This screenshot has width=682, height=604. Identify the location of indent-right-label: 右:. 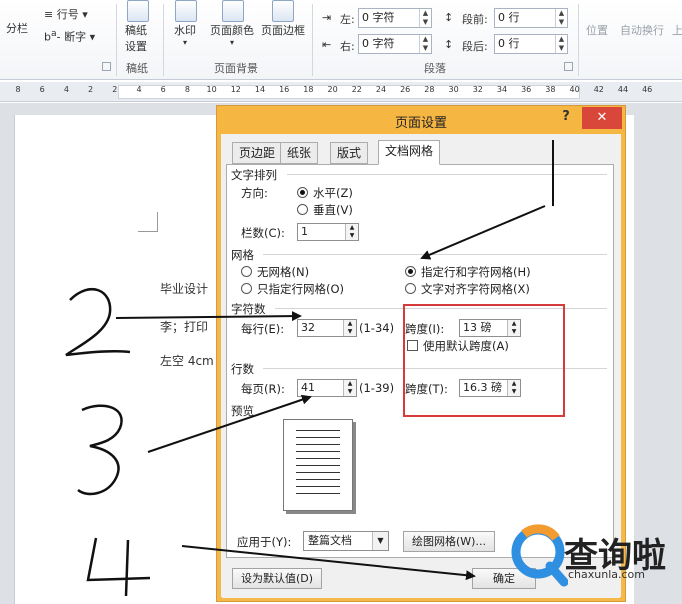
(347, 46).